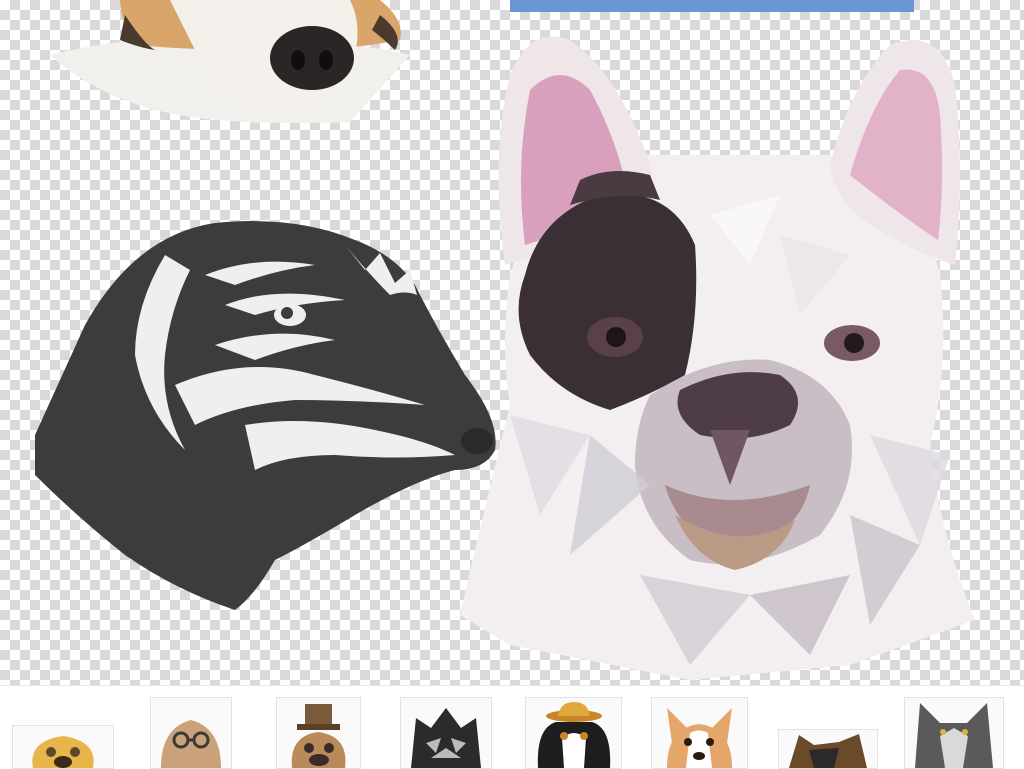 The image size is (1024, 769). Describe the element at coordinates (573, 733) in the screenshot. I see `spaniel-with-hat-thumbnail` at that location.